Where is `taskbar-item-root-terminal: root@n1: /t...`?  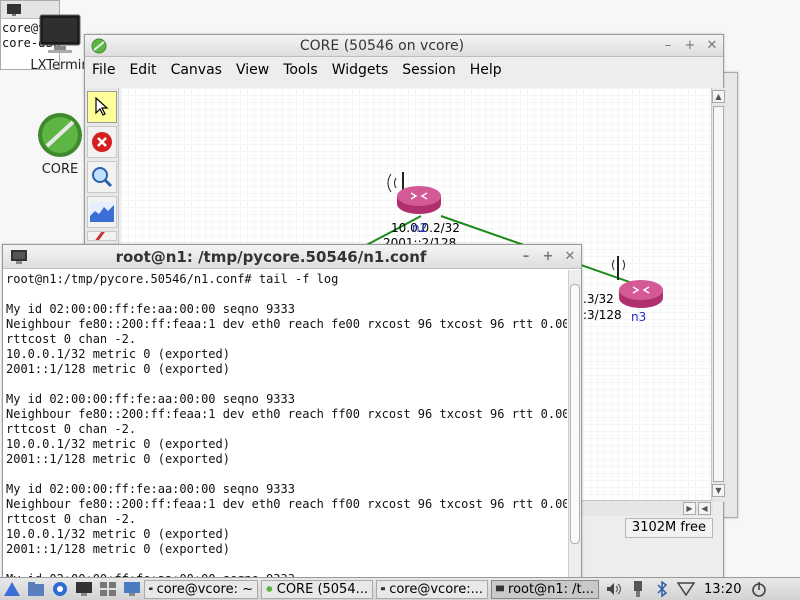
taskbar-item-root-terminal: root@n1: /t... is located at coordinates (545, 589).